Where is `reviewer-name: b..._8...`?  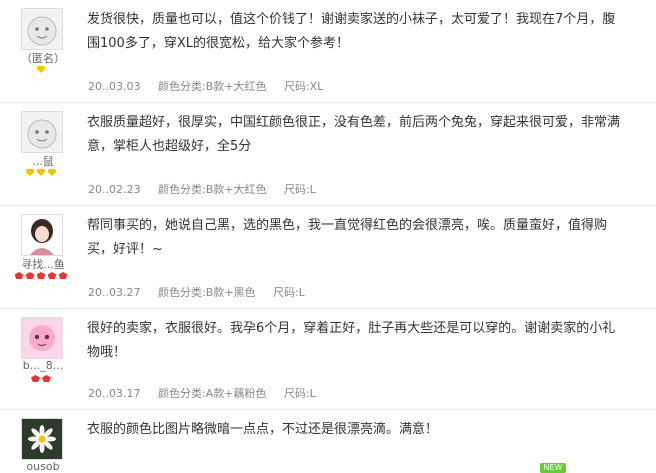 reviewer-name: b..._8... is located at coordinates (43, 365).